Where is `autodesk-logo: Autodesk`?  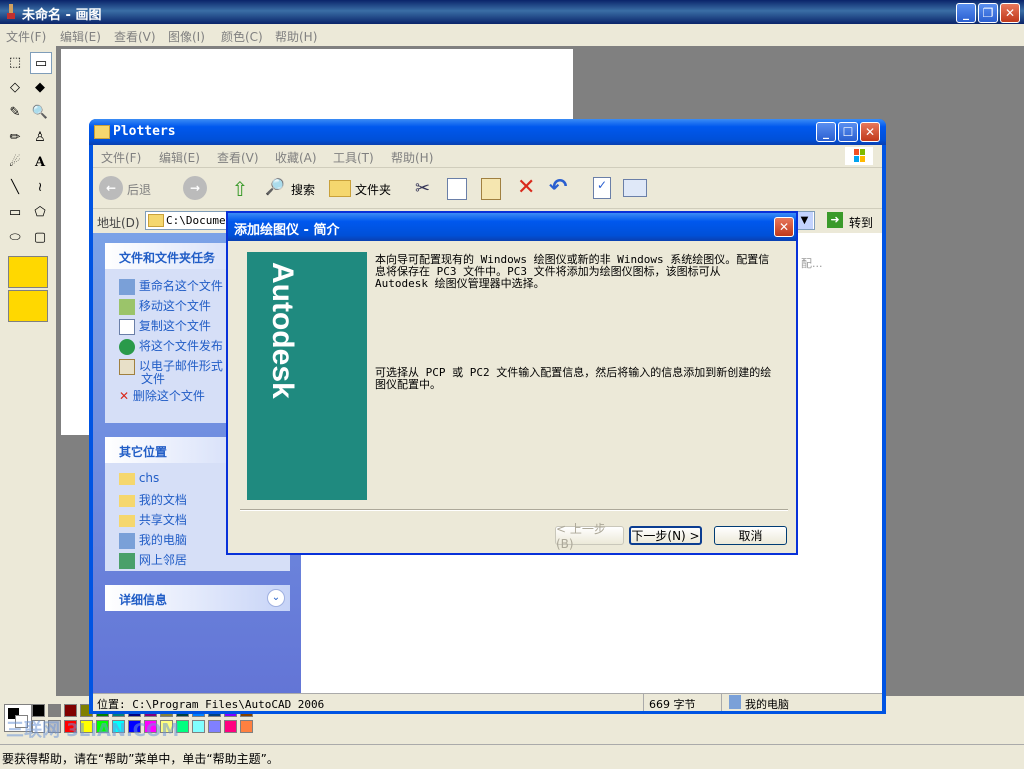 autodesk-logo: Autodesk is located at coordinates (282, 330).